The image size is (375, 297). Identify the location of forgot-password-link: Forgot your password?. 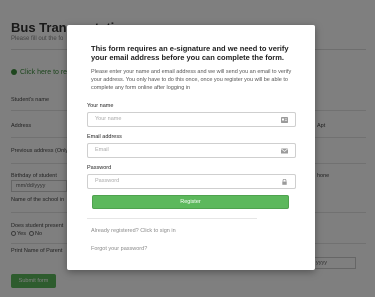
(119, 249).